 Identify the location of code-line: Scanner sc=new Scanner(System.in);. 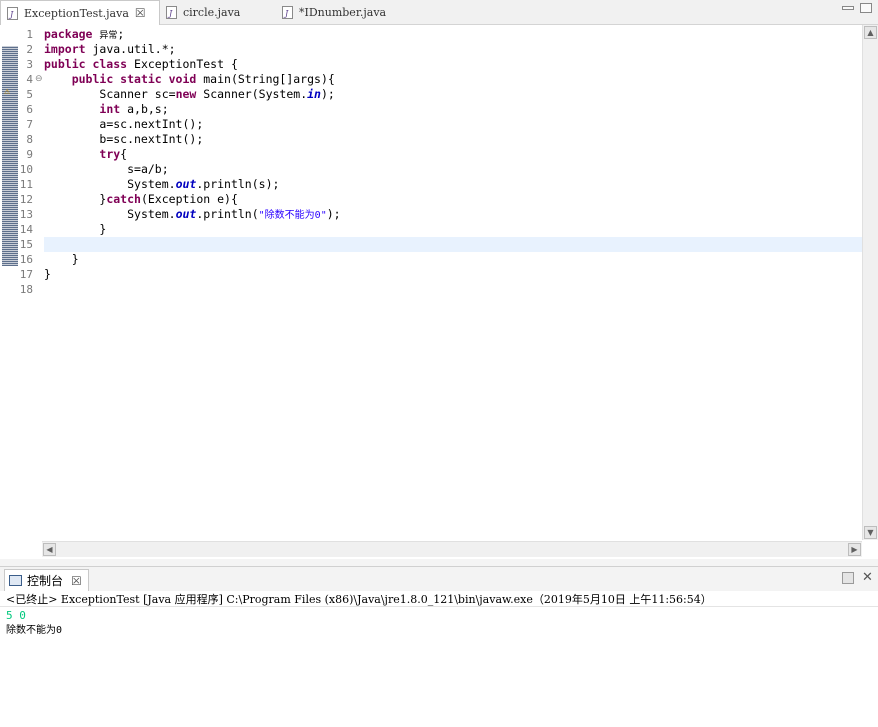
(217, 94).